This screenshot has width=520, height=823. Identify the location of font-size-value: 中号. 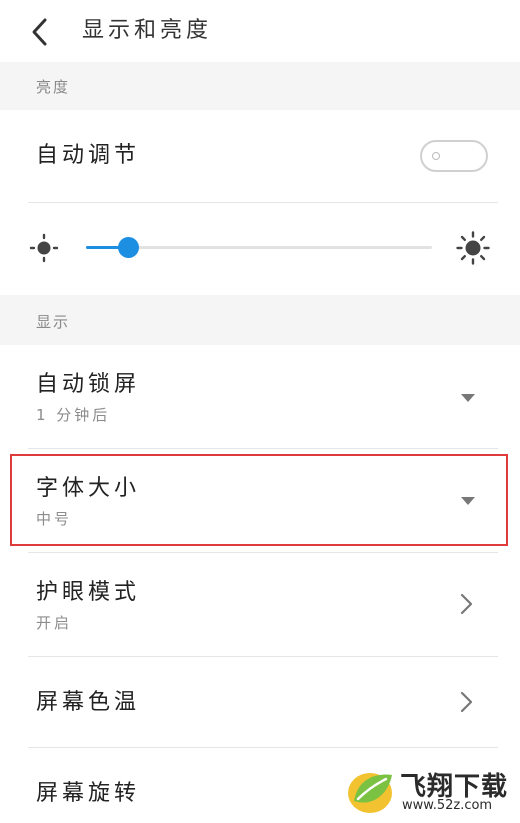
(54, 519).